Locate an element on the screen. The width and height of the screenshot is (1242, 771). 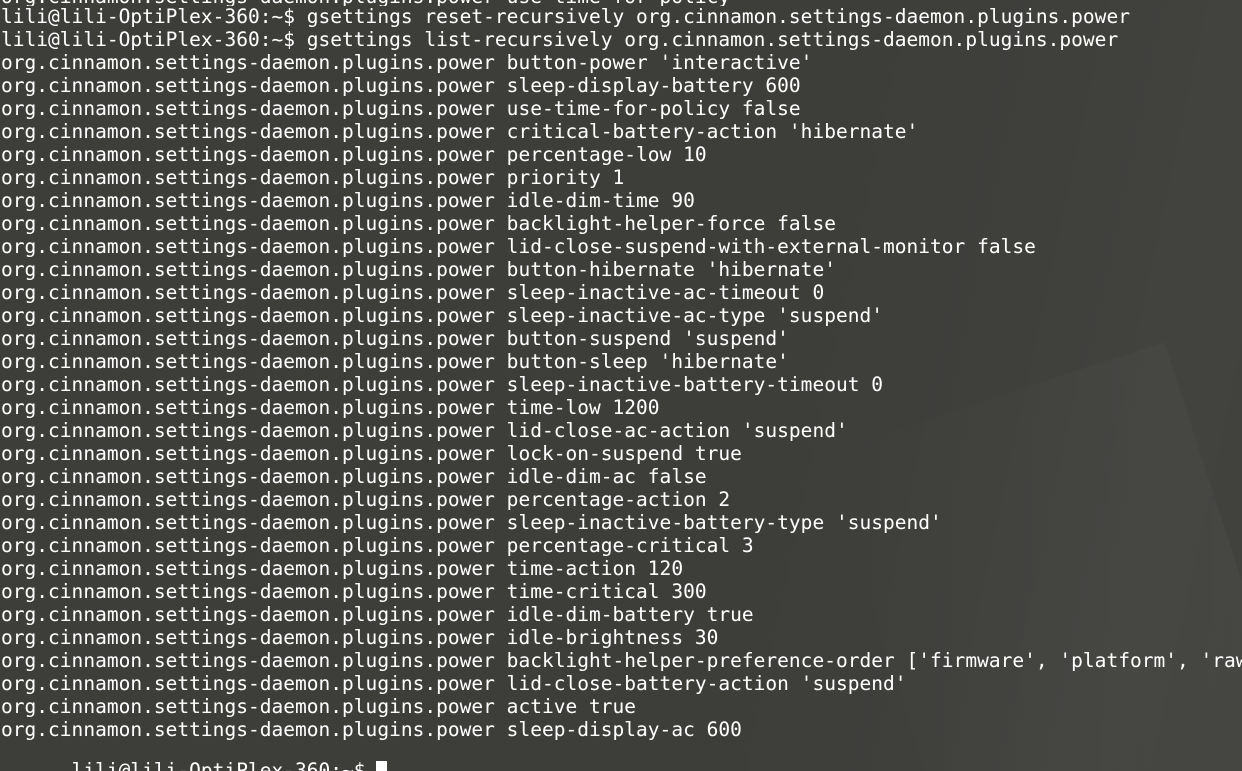
shell-prompt: lili@lili-OptiPlex-360:~$ is located at coordinates (218, 765).